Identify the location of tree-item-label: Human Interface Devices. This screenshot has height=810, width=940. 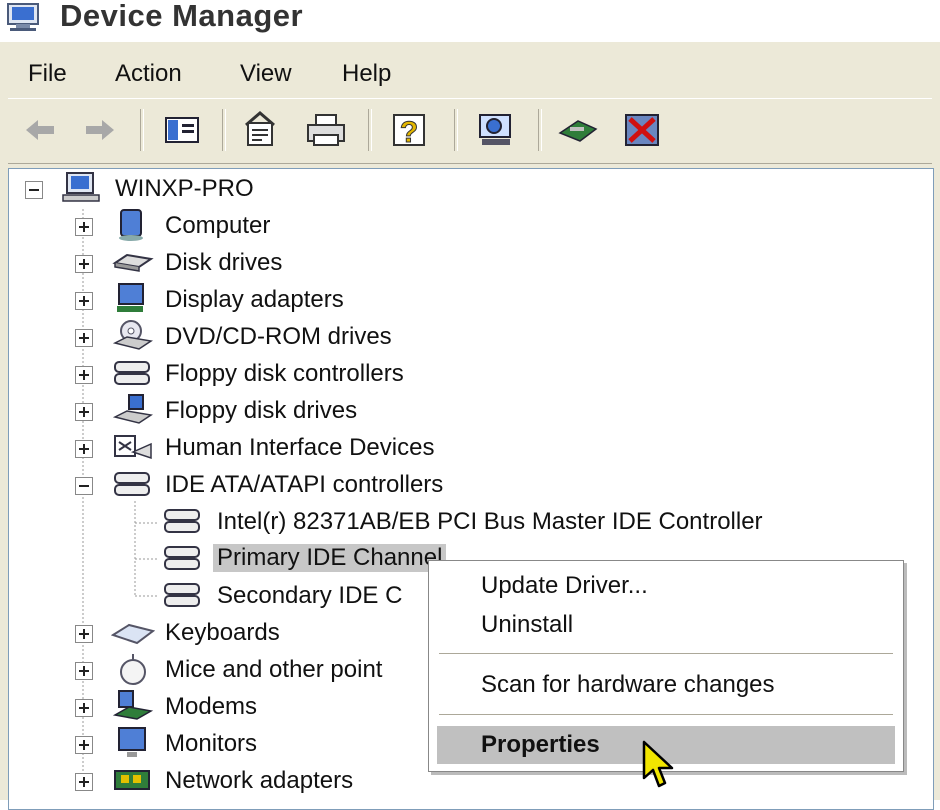
(300, 447).